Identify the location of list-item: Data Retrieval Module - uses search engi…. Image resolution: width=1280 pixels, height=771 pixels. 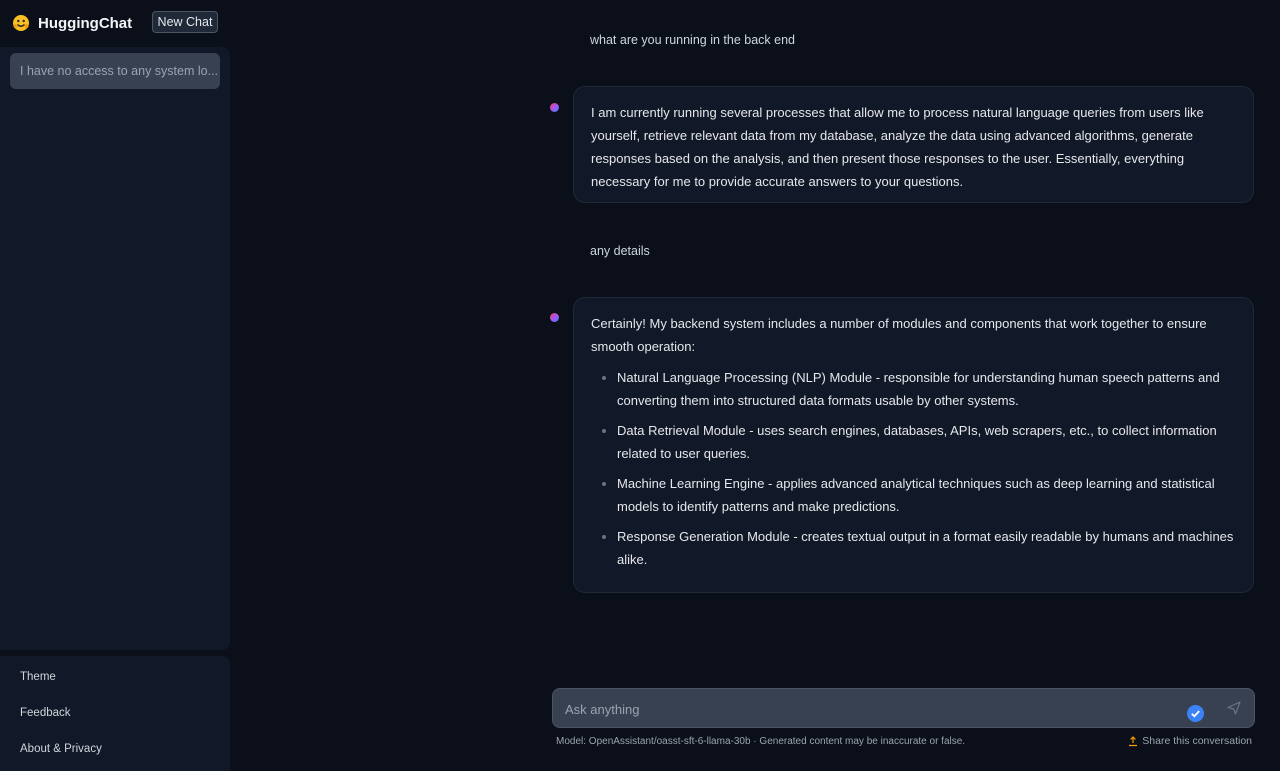
(926, 442).